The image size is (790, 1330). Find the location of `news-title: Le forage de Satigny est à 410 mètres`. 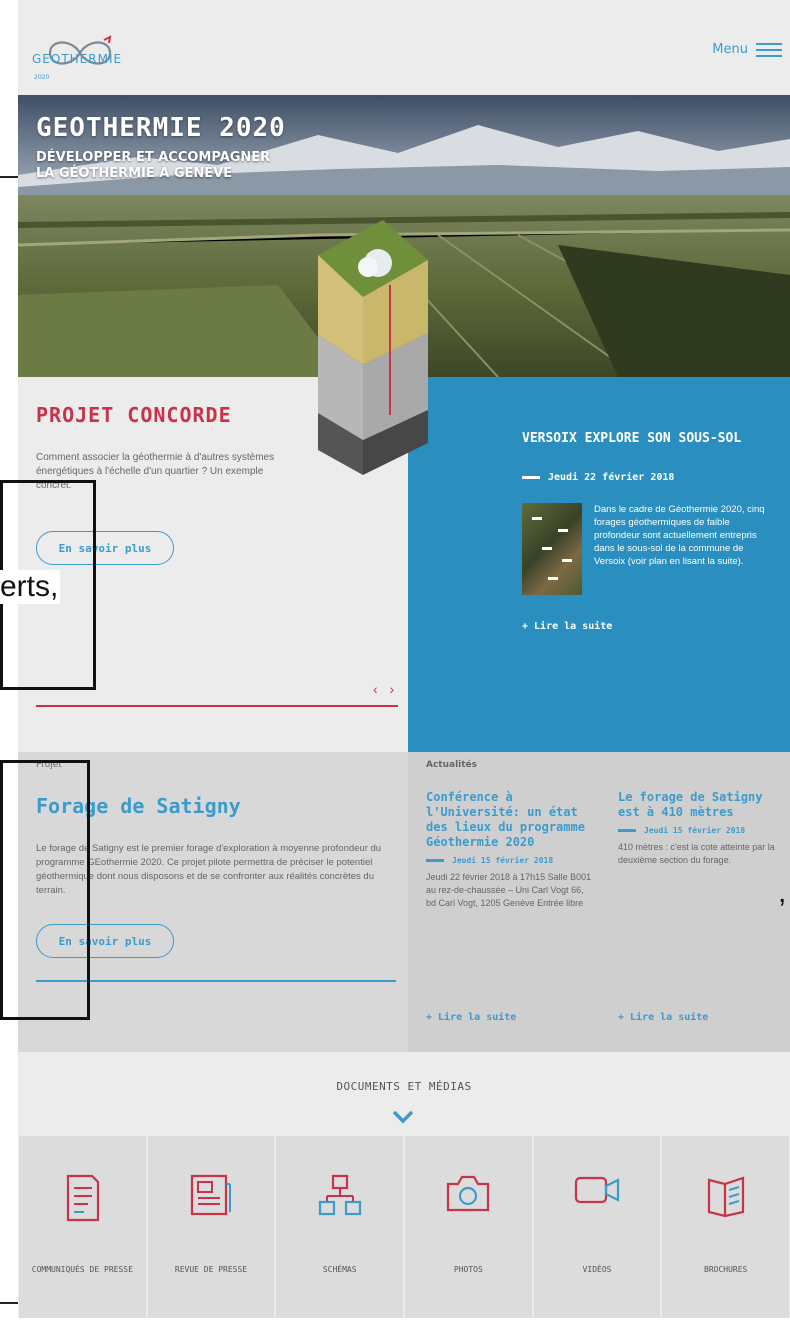

news-title: Le forage de Satigny est à 410 mètres is located at coordinates (703, 805).